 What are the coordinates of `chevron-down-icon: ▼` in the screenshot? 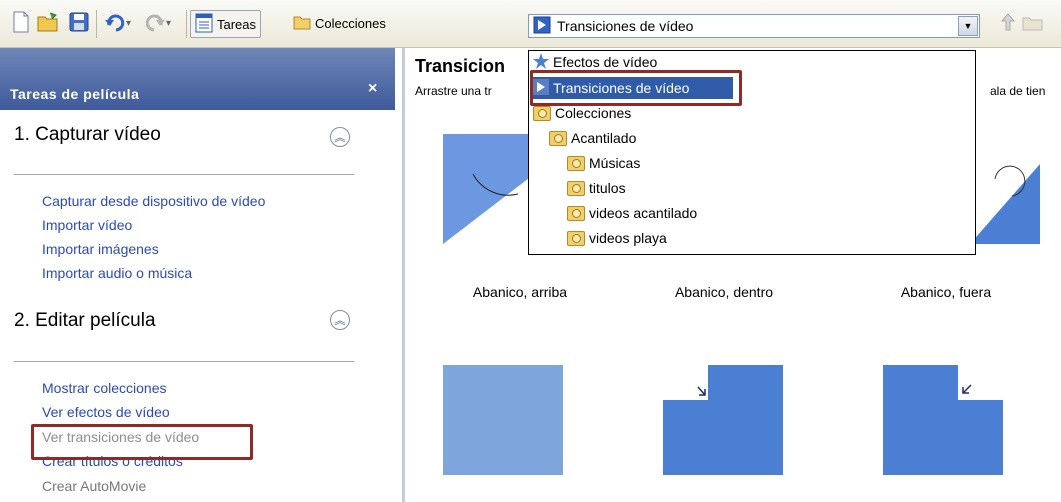 It's located at (968, 26).